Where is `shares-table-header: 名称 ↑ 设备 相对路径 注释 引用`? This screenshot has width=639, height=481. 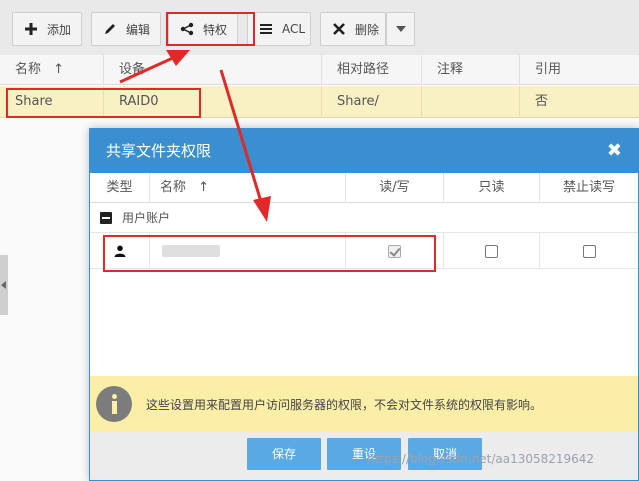 shares-table-header: 名称 ↑ 设备 相对路径 注释 引用 is located at coordinates (319, 70).